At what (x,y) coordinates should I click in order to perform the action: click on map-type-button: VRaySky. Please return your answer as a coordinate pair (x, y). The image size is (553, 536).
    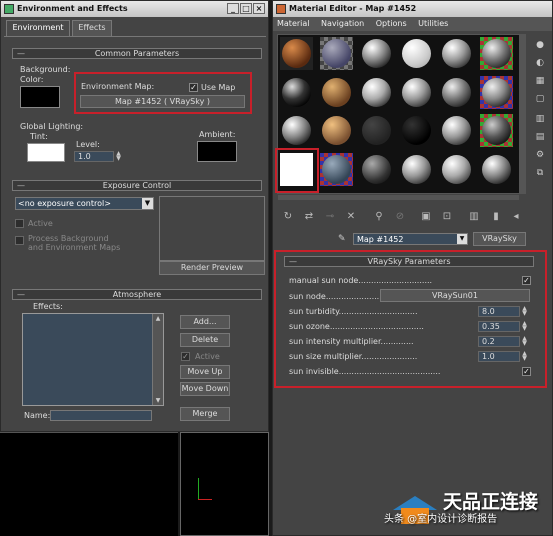
    Looking at the image, I should click on (499, 239).